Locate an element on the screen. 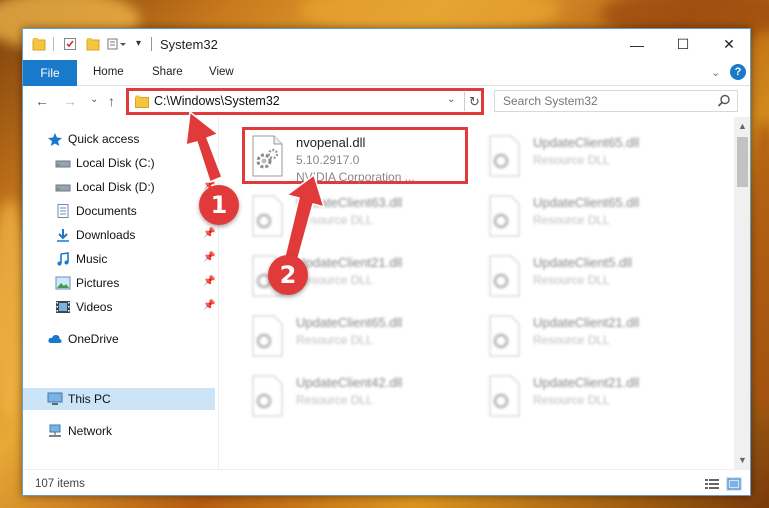 The width and height of the screenshot is (769, 508). window-title: System32 is located at coordinates (189, 44).